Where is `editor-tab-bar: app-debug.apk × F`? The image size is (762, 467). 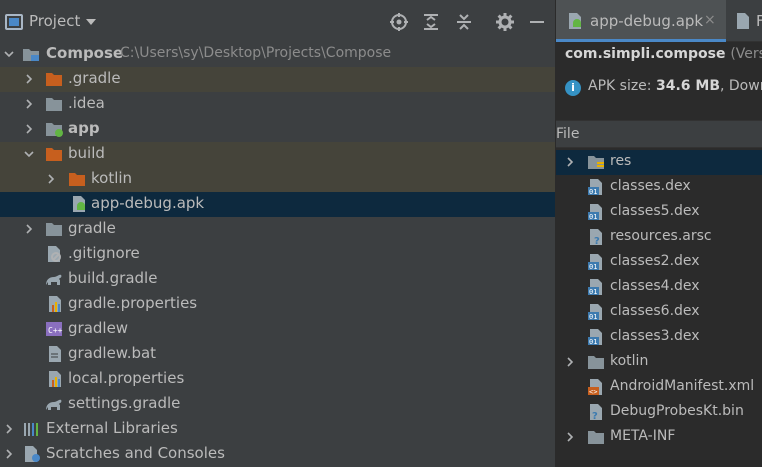 editor-tab-bar: app-debug.apk × F is located at coordinates (659, 21).